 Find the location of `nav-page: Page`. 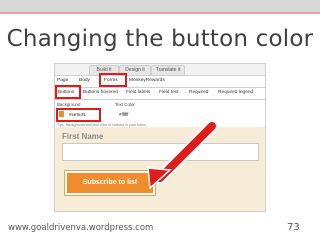

nav-page: Page is located at coordinates (62, 80).